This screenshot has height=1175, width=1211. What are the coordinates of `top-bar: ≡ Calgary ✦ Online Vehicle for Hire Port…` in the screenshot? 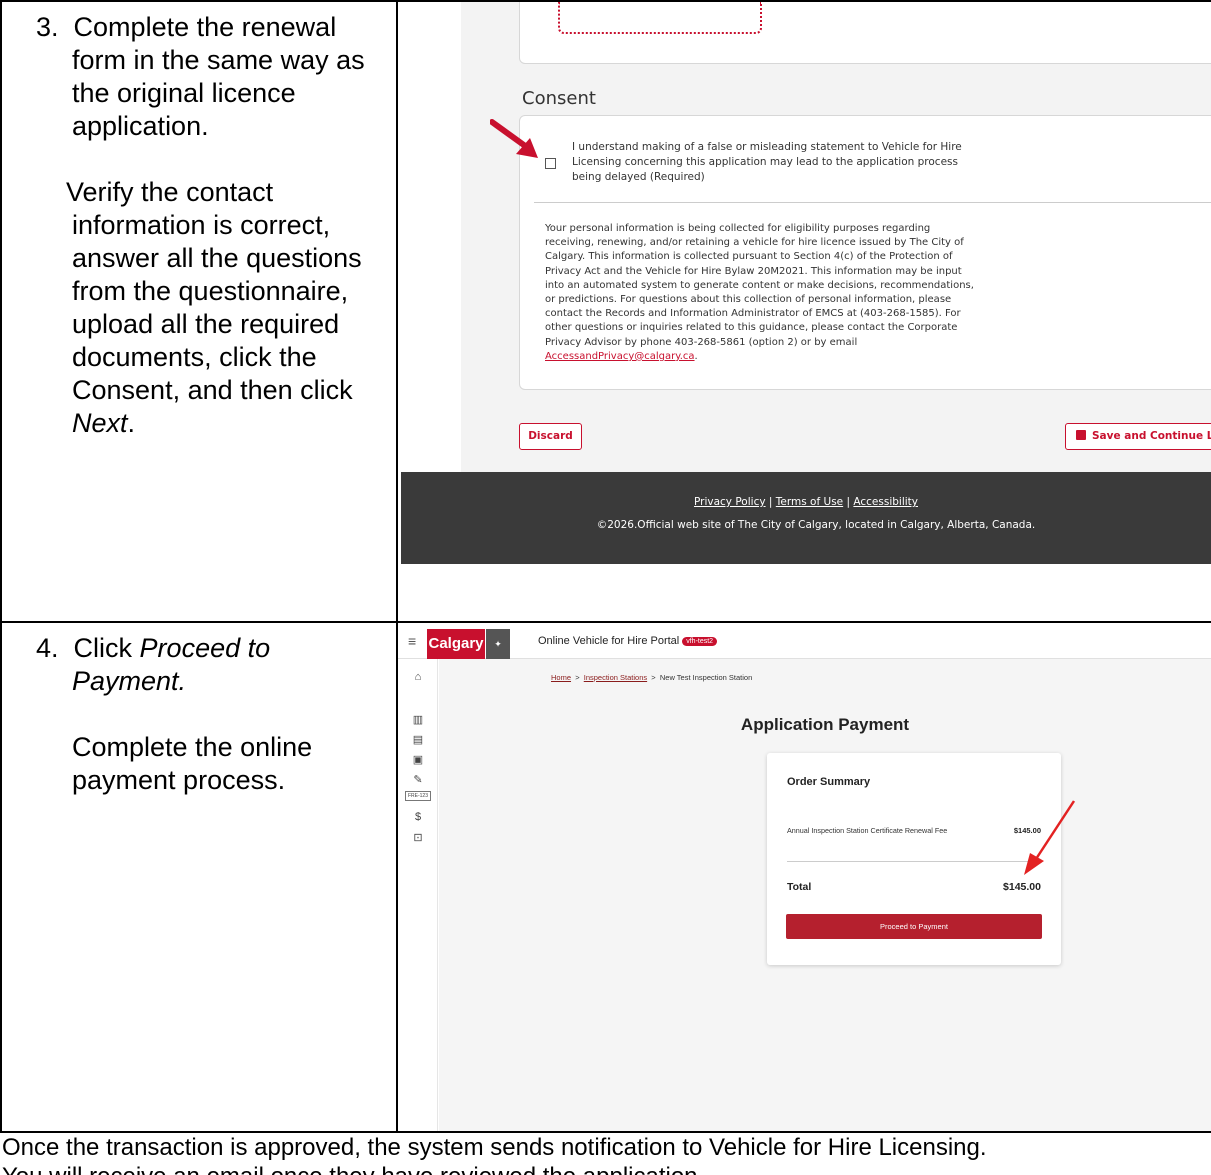 It's located at (804, 641).